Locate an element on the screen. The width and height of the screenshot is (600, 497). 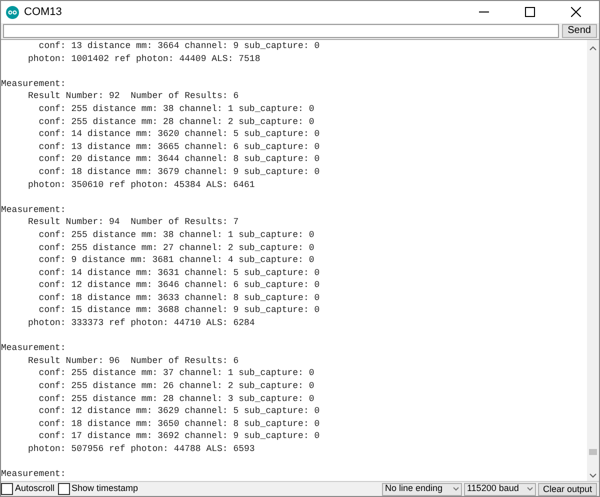
target-line: conf: 18 distance mm: 3633 channel: 8 sub_capture: 0 is located at coordinates (179, 297).